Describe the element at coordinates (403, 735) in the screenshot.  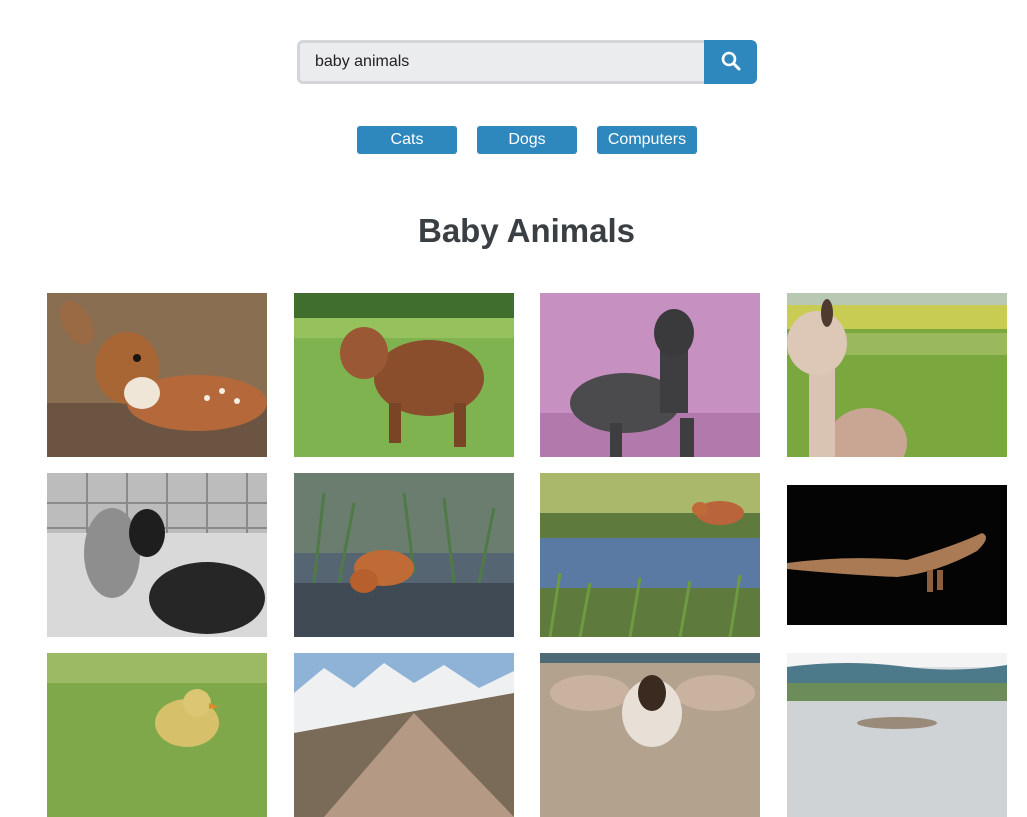
I see `image-mountains` at that location.